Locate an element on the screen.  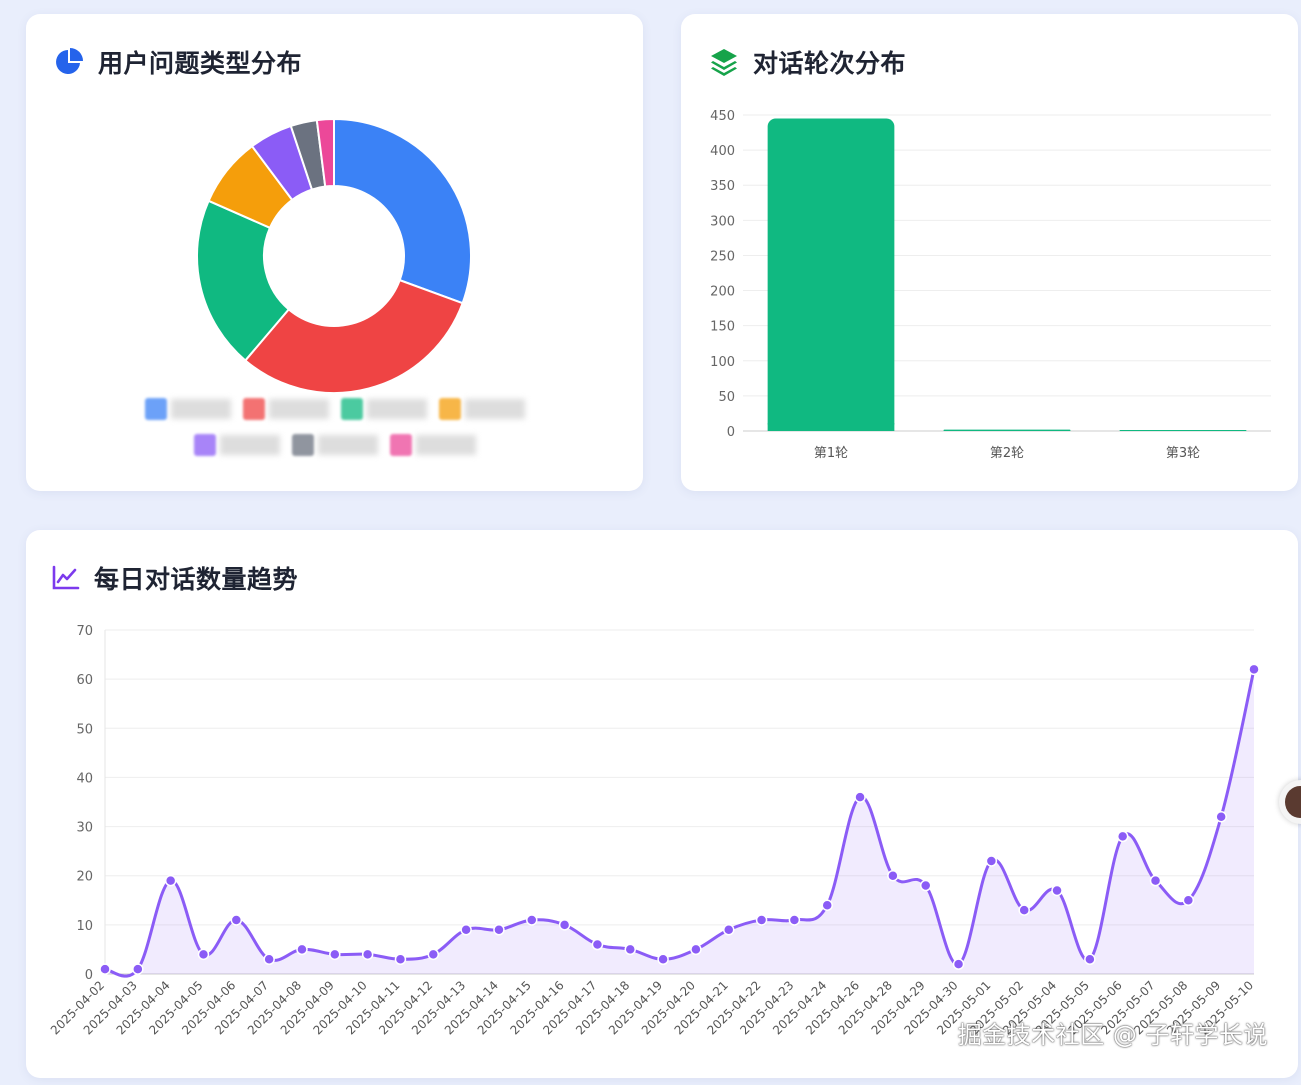
x-category-label: 第2轮 is located at coordinates (1007, 453).